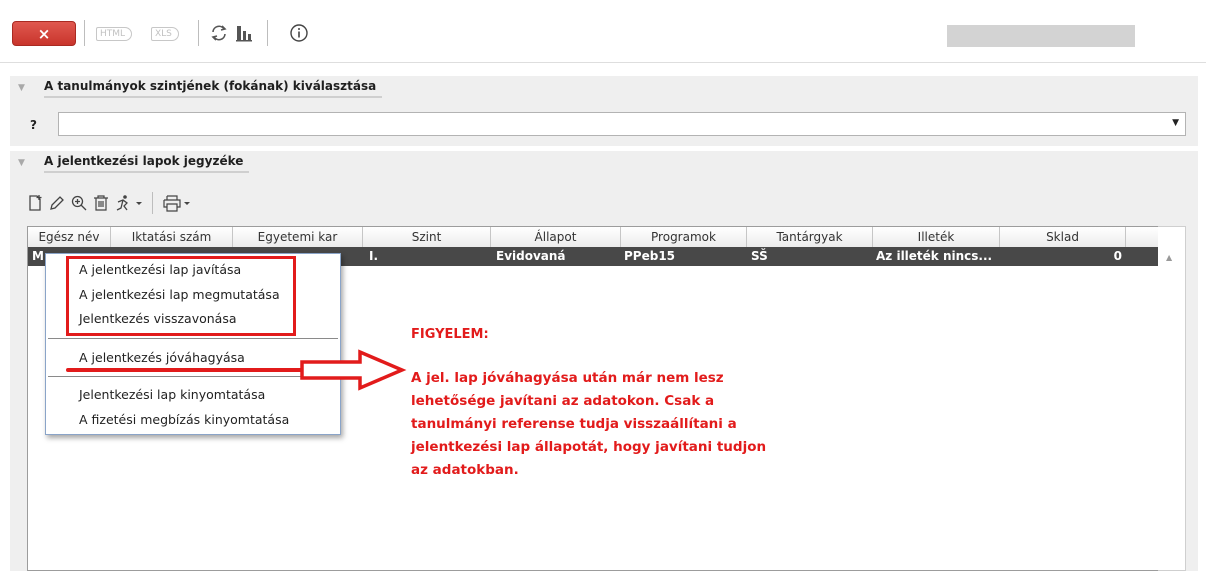  What do you see at coordinates (604, 162) in the screenshot?
I see `list-section-header: ▼ A jelentkezési lapok jegyzéke` at bounding box center [604, 162].